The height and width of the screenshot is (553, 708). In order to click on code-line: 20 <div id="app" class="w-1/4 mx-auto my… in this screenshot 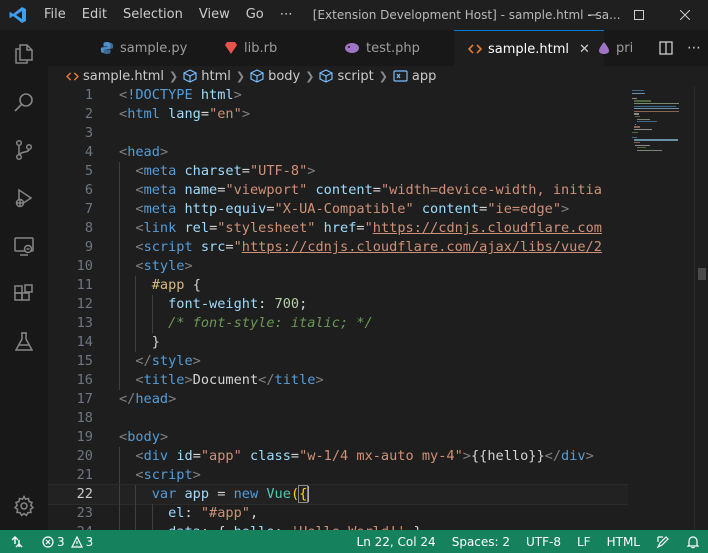, I will do `click(338, 456)`.